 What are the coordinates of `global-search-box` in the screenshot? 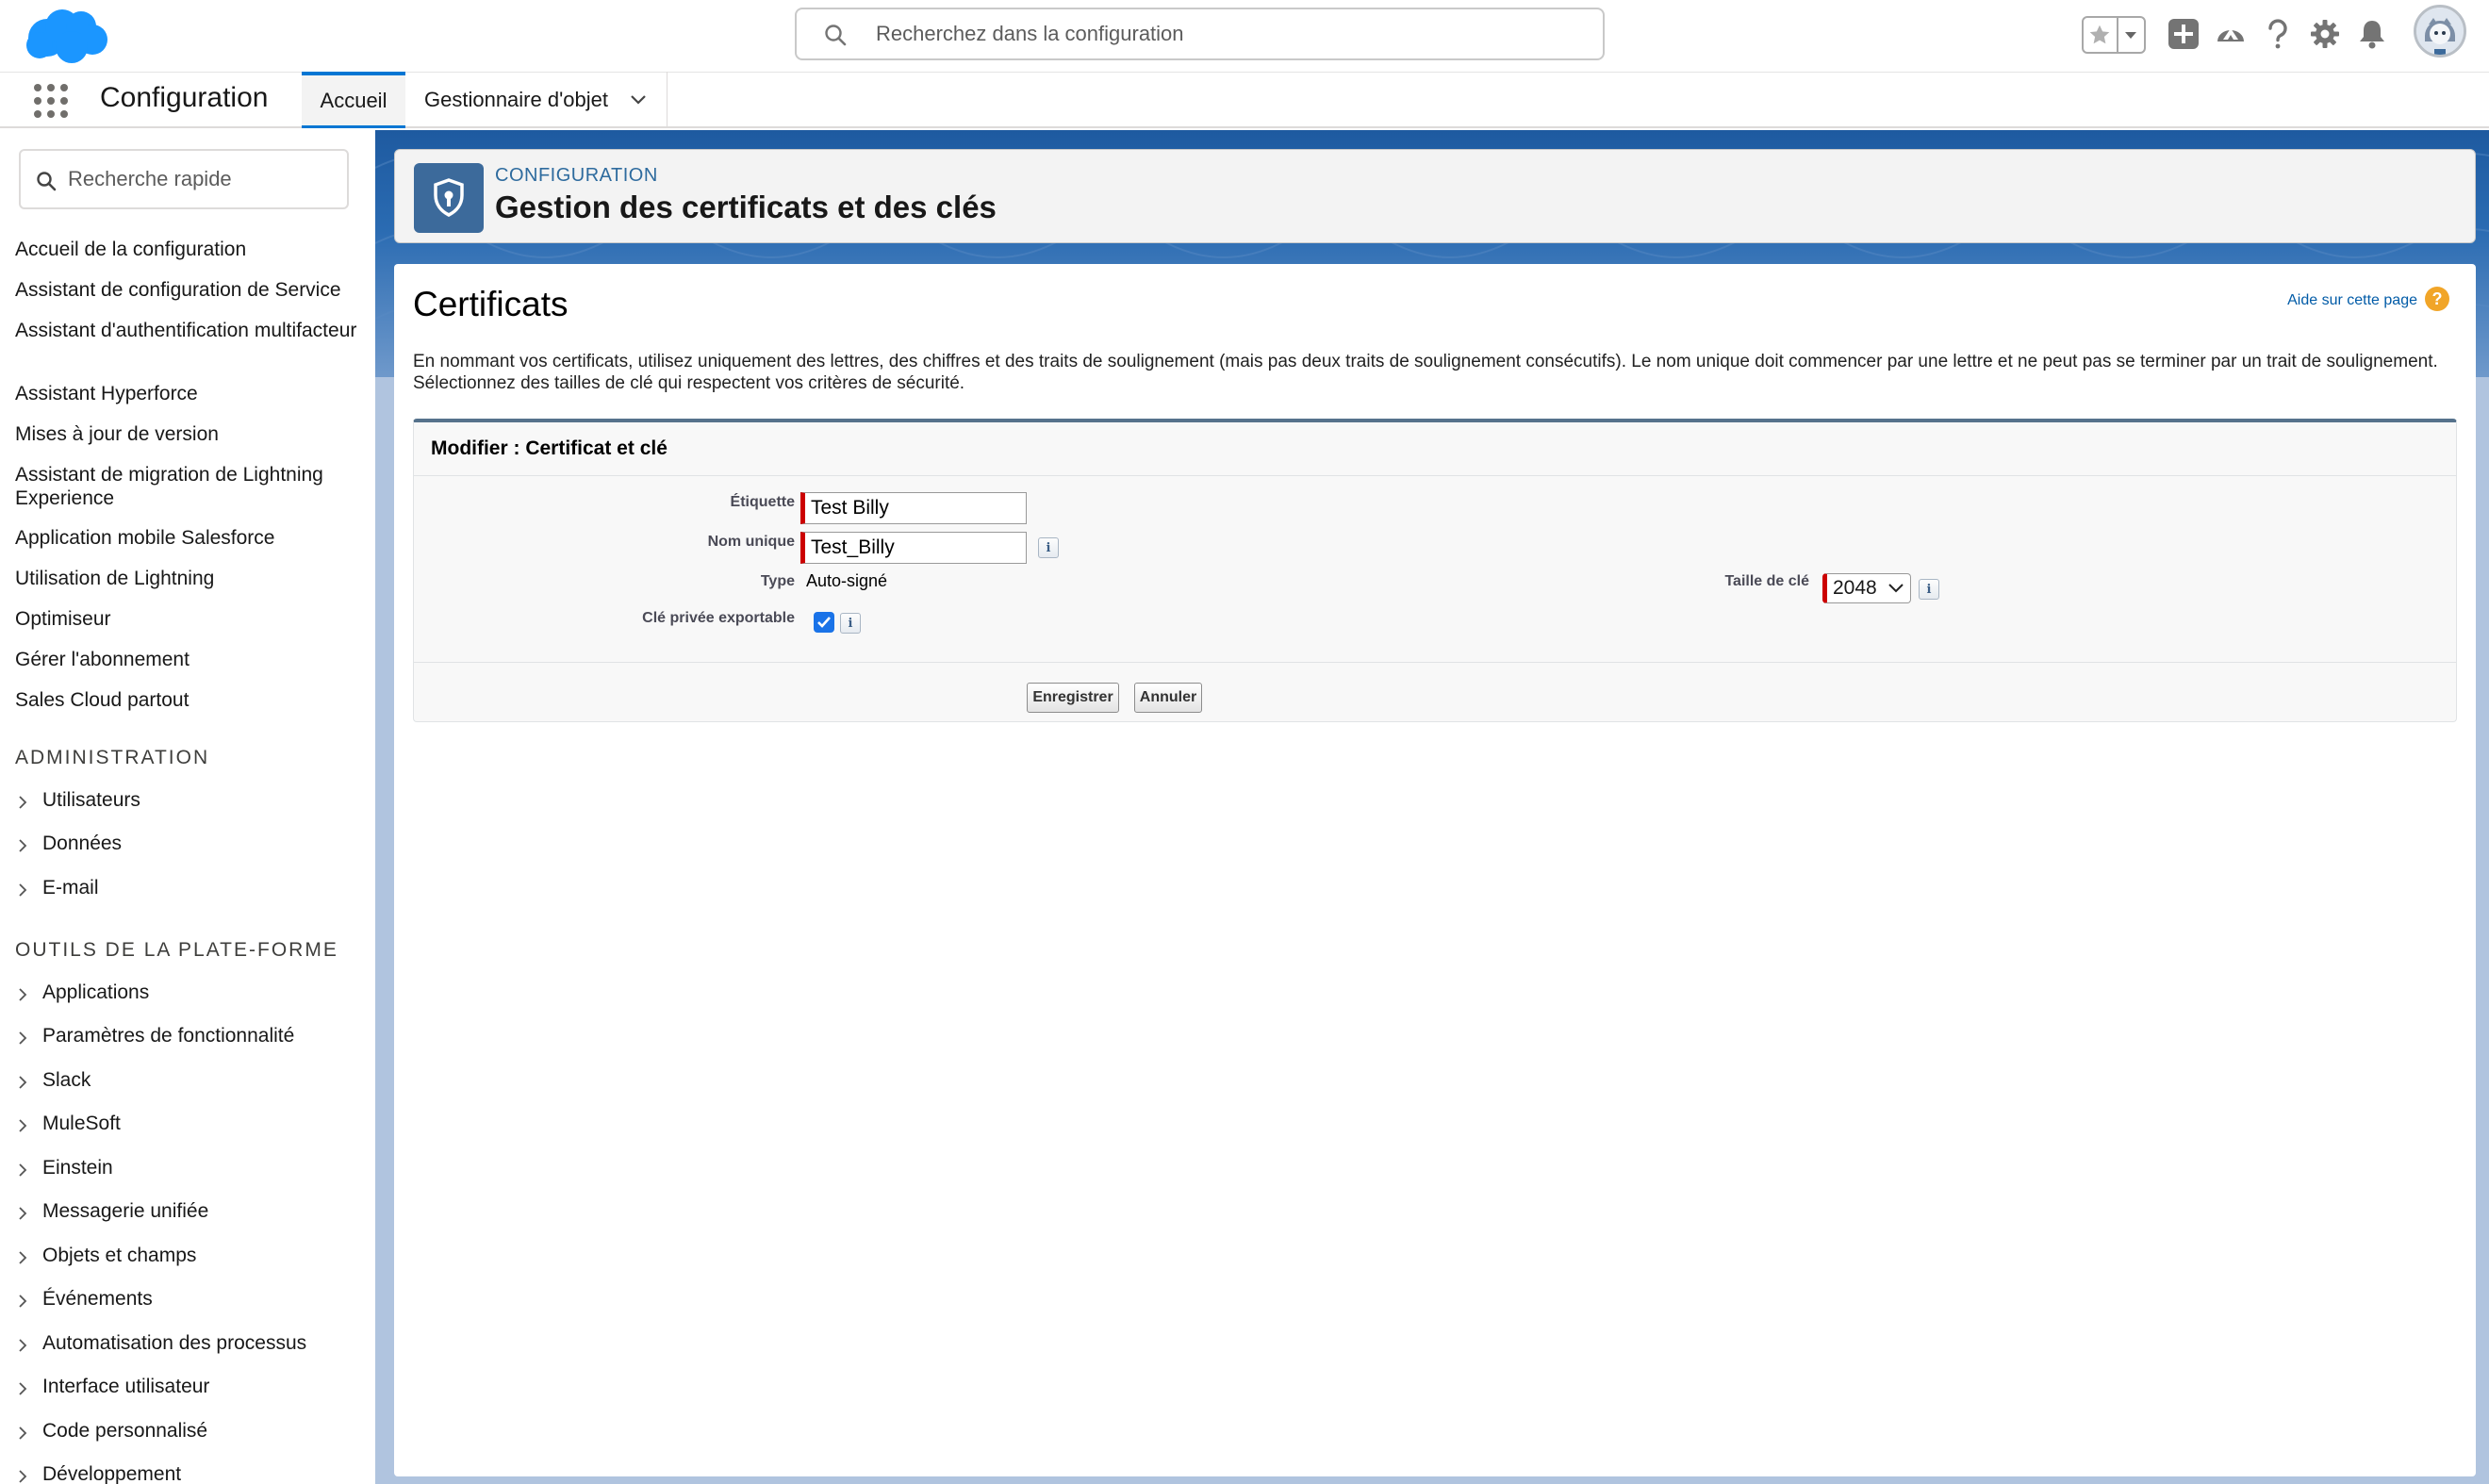 It's located at (1200, 34).